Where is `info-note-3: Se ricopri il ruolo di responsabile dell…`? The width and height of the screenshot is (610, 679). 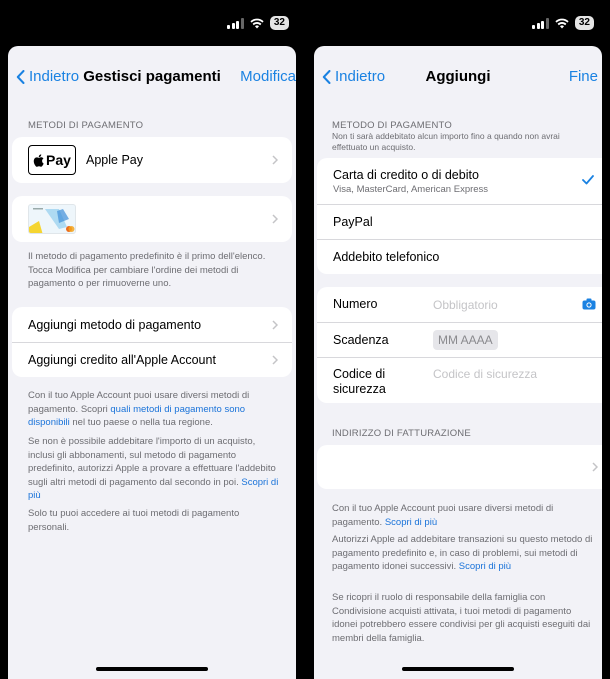 info-note-3: Se ricopri il ruolo di responsabile dell… is located at coordinates (461, 618).